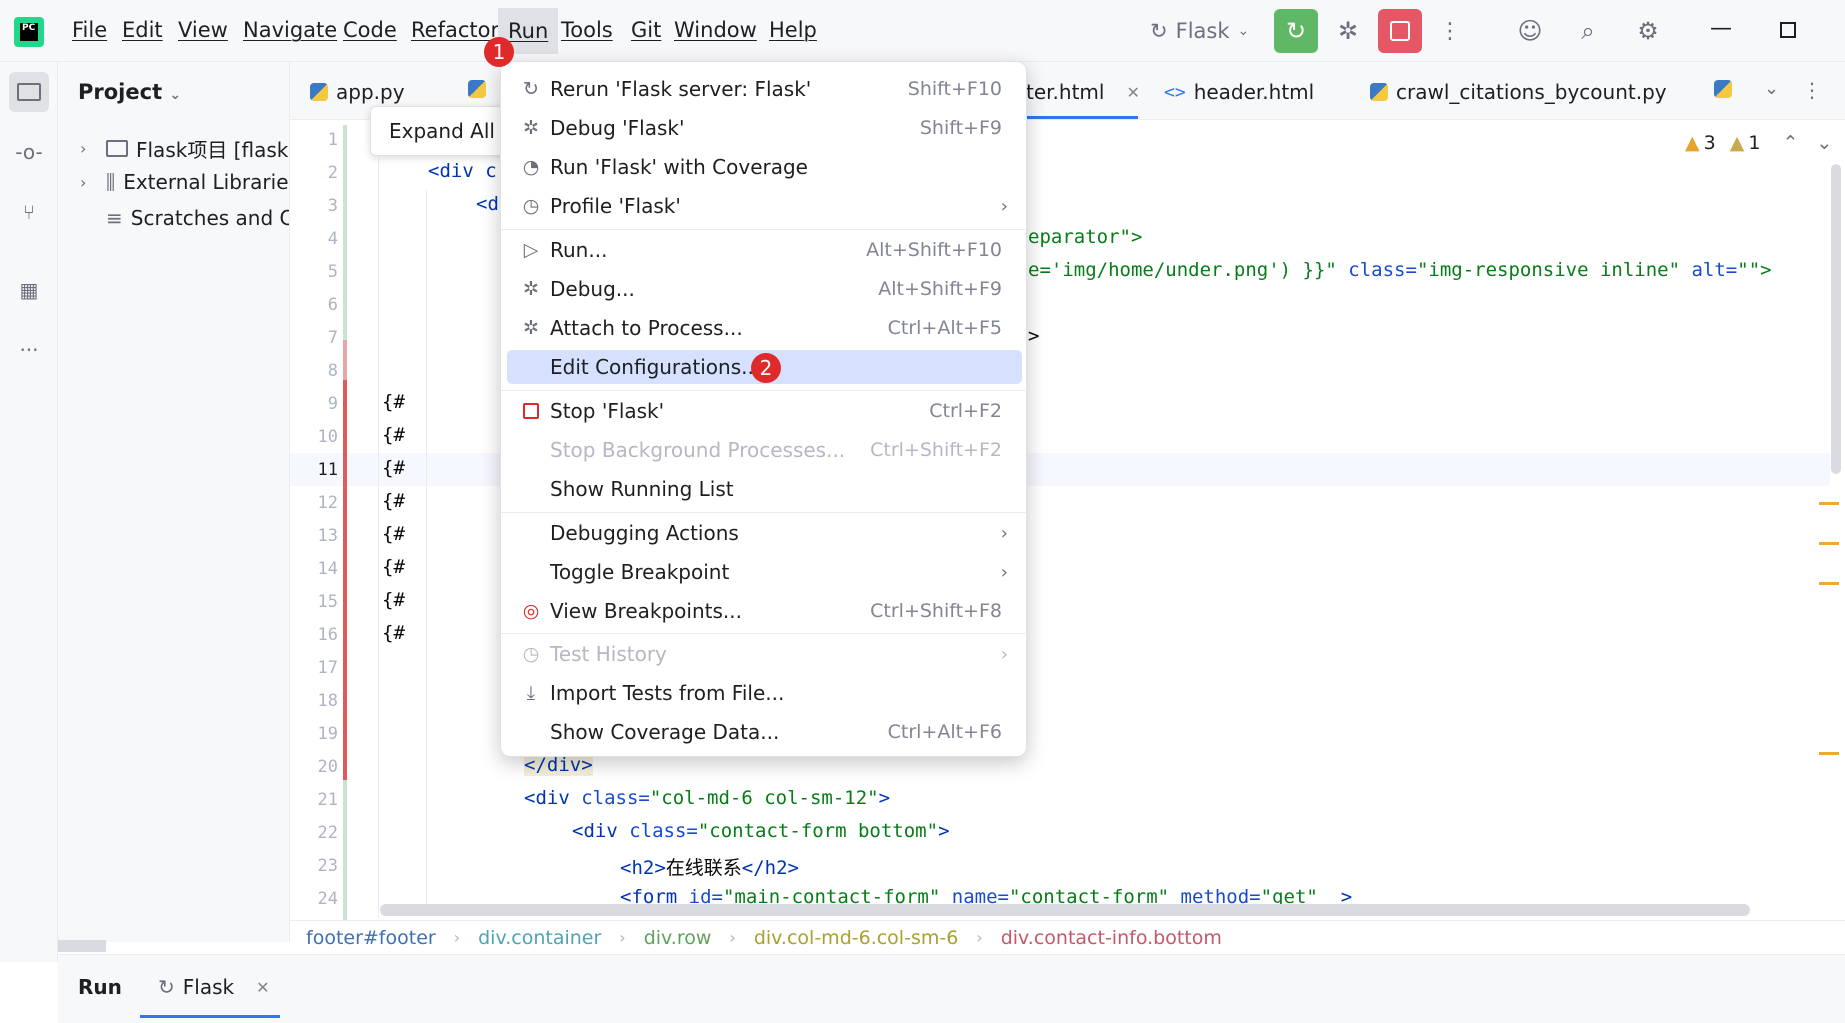 The height and width of the screenshot is (1023, 1845). Describe the element at coordinates (197, 218) in the screenshot. I see `tree-item-scratches: ≡ Scratches and C` at that location.